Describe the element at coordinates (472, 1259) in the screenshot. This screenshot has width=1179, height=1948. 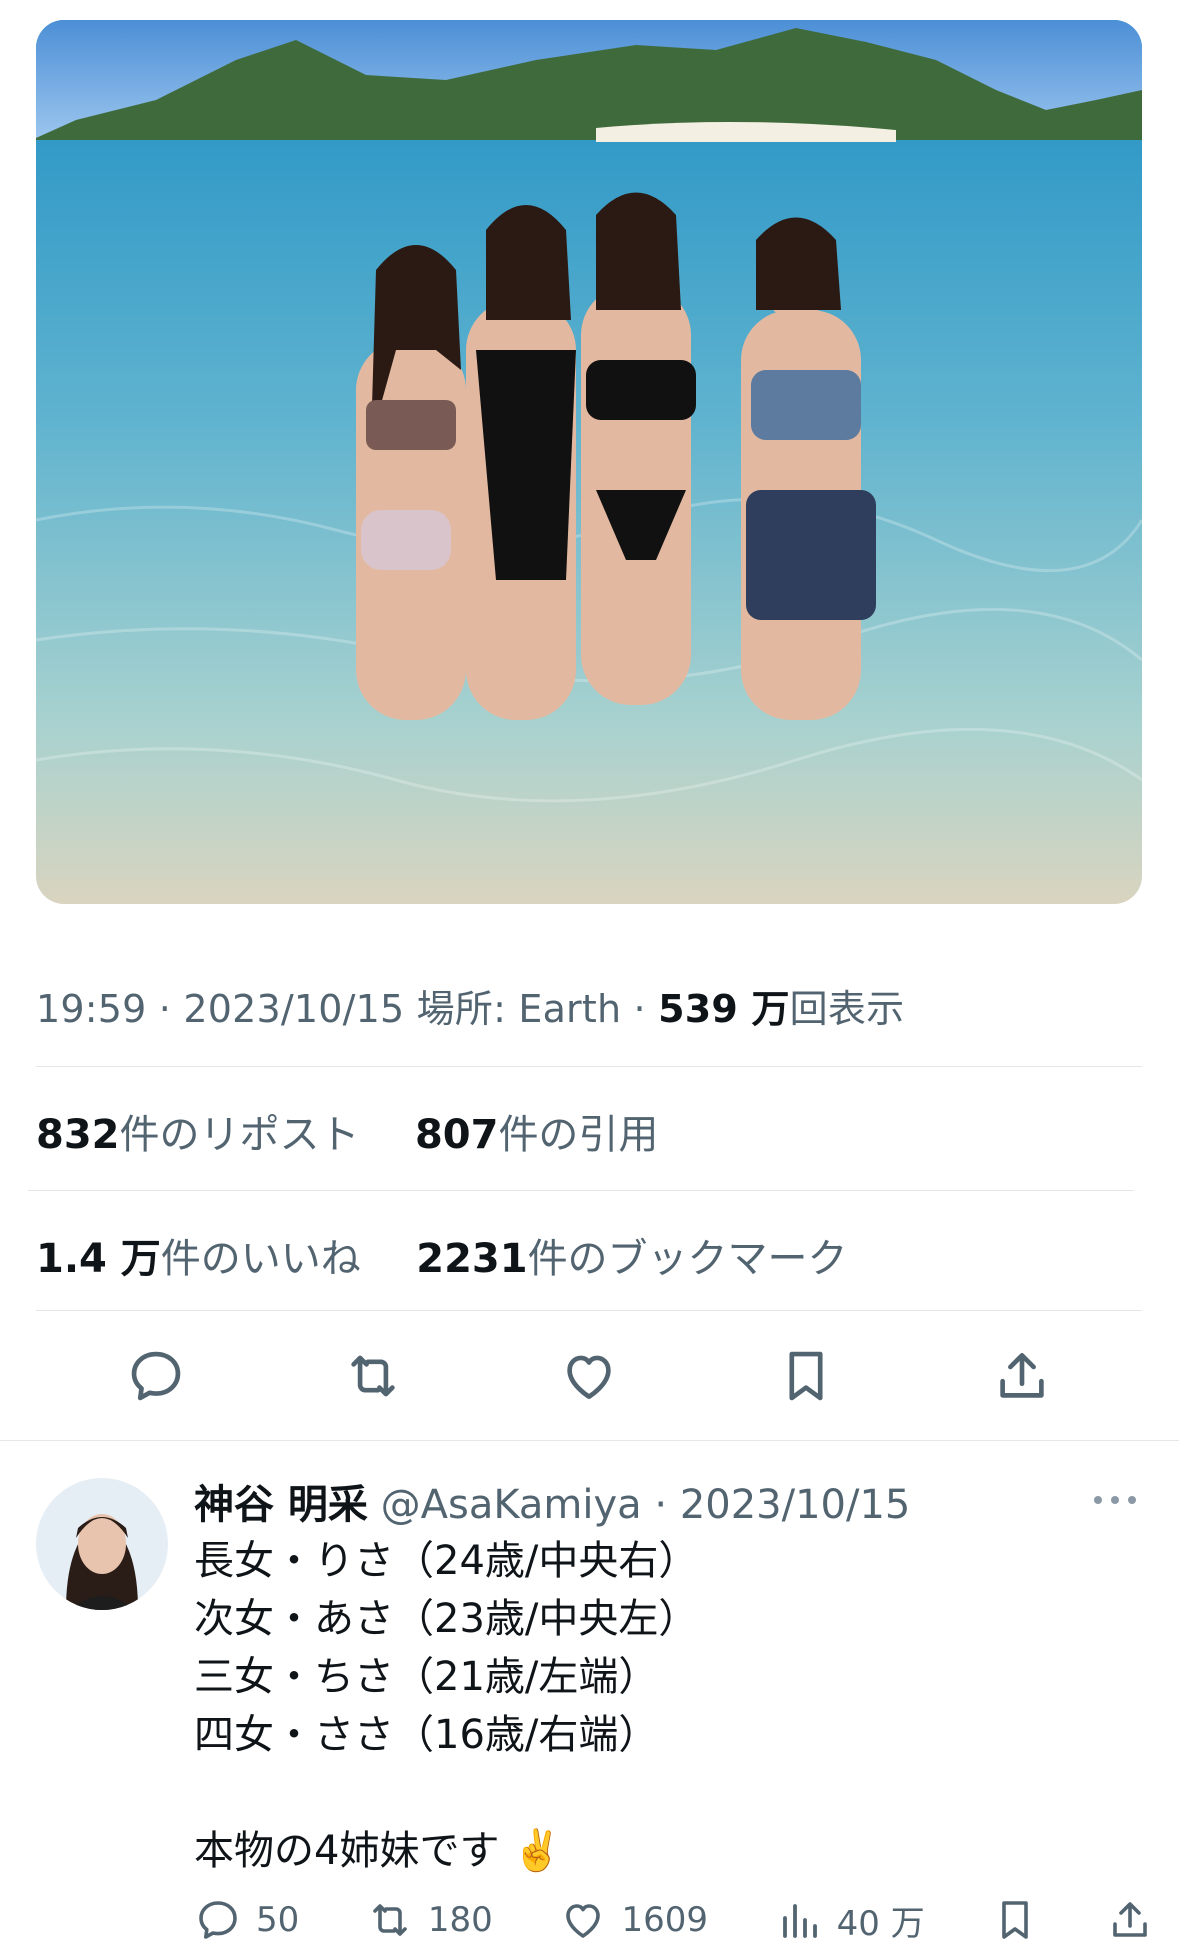
I see `bookmarks-count: 2231` at that location.